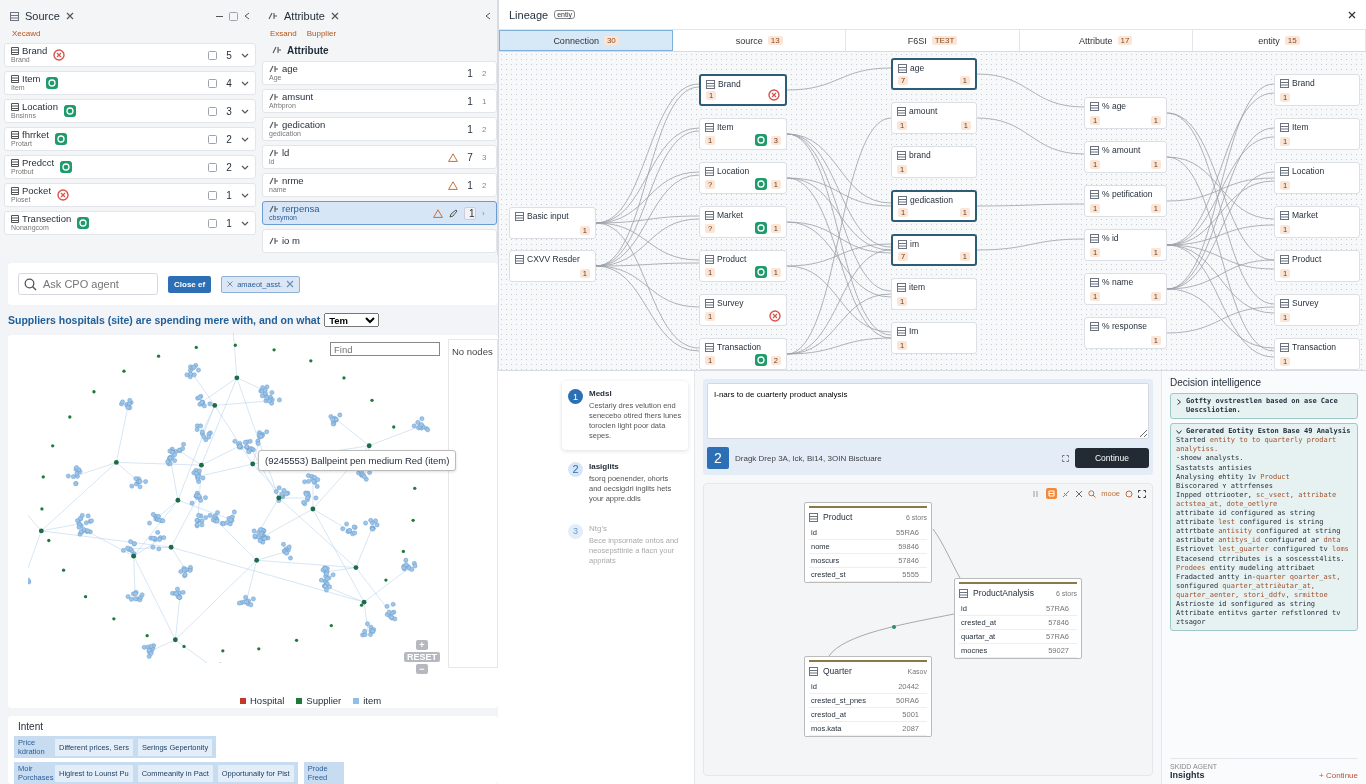  What do you see at coordinates (1264, 527) in the screenshot?
I see `log-card` at bounding box center [1264, 527].